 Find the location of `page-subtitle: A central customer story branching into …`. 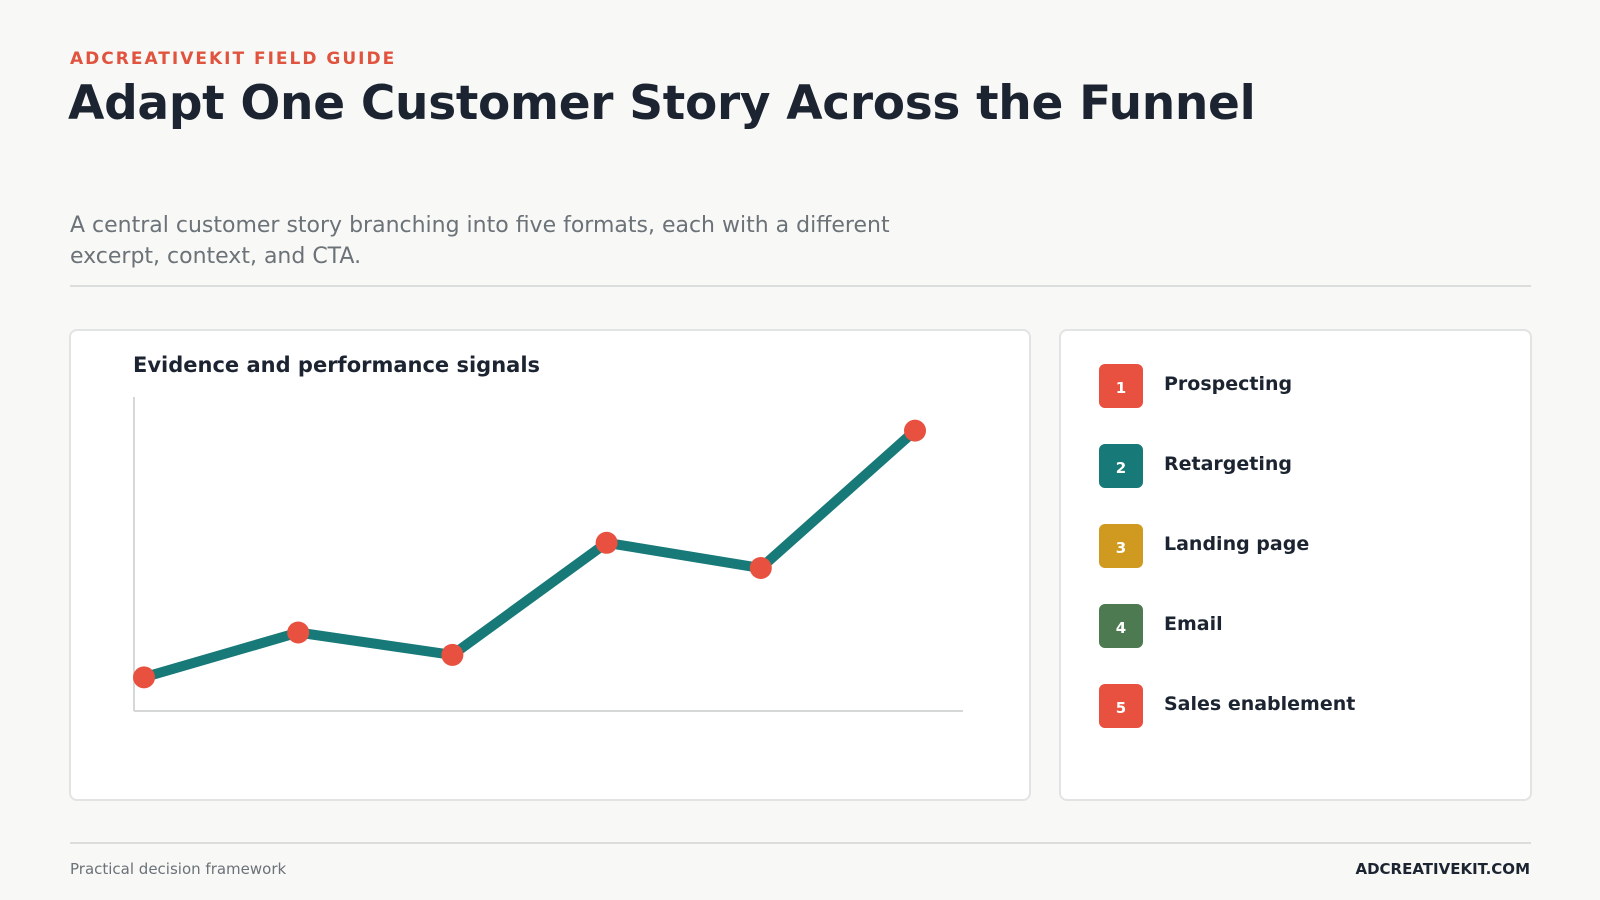

page-subtitle: A central customer story branching into … is located at coordinates (480, 241).